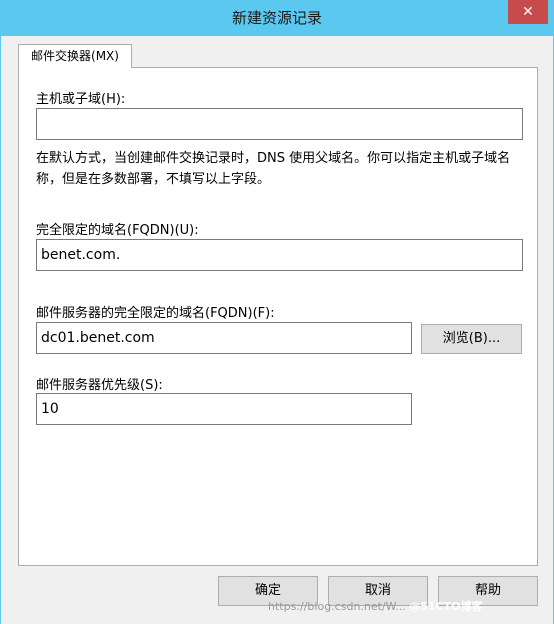 The width and height of the screenshot is (554, 624). I want to click on fqdn-label: 完全限定的域名(FQDN)(U):, so click(117, 230).